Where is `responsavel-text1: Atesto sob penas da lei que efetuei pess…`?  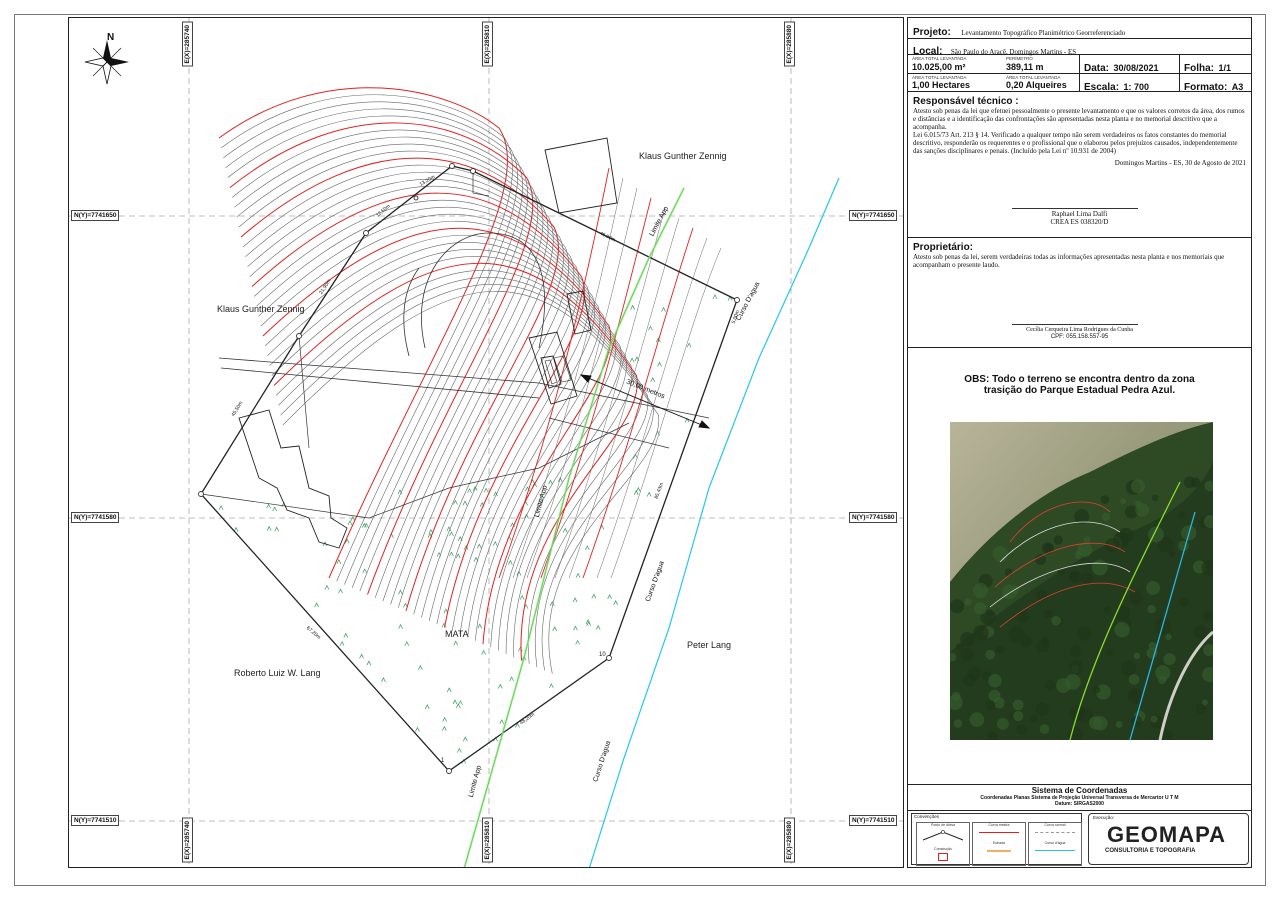 responsavel-text1: Atesto sob penas da lei que efetuei pess… is located at coordinates (1079, 119).